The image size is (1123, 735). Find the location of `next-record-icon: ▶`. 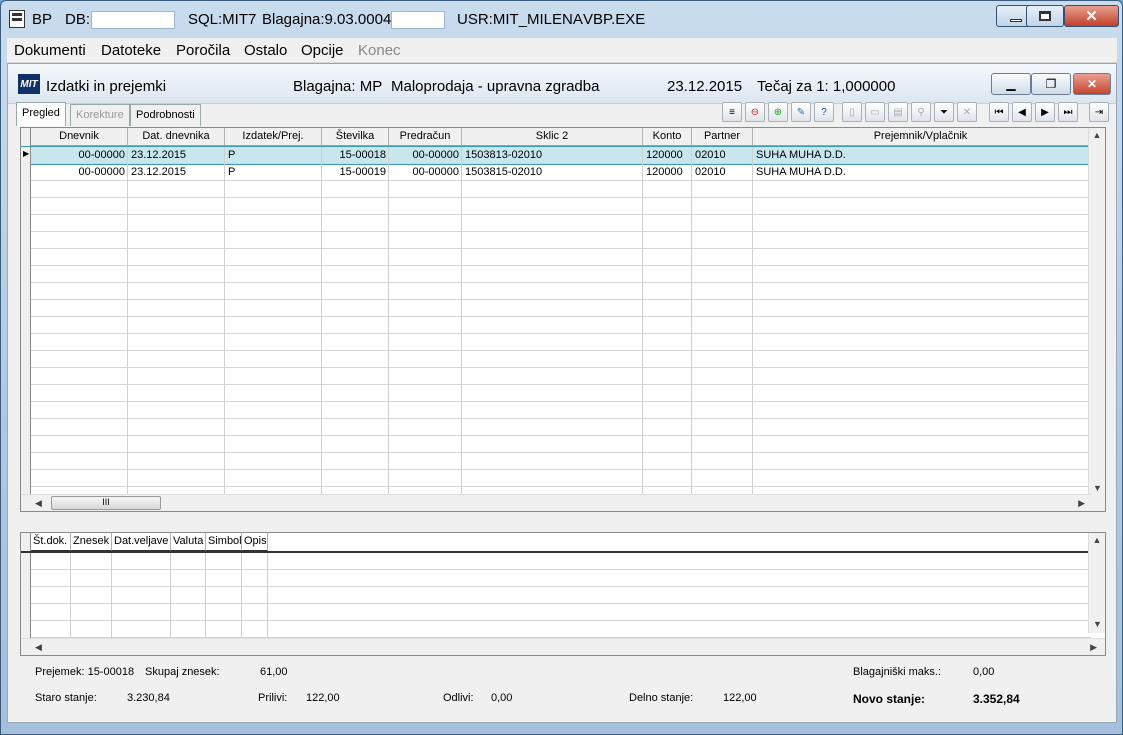

next-record-icon: ▶ is located at coordinates (1045, 112).